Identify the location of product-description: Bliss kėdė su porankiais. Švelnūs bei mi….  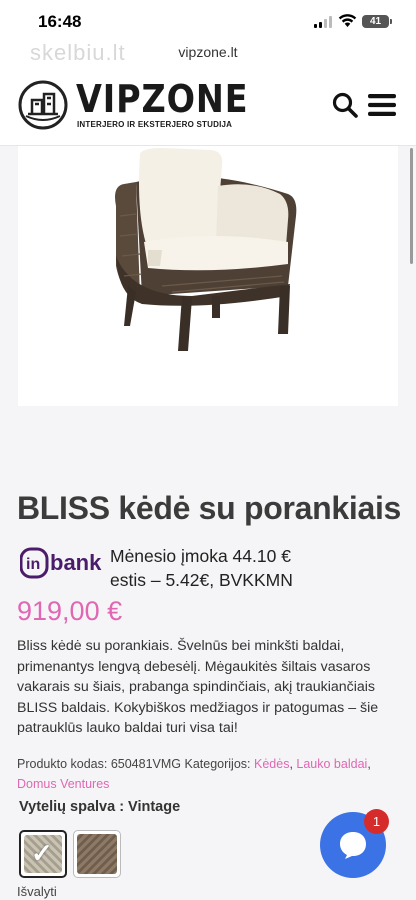
(198, 687).